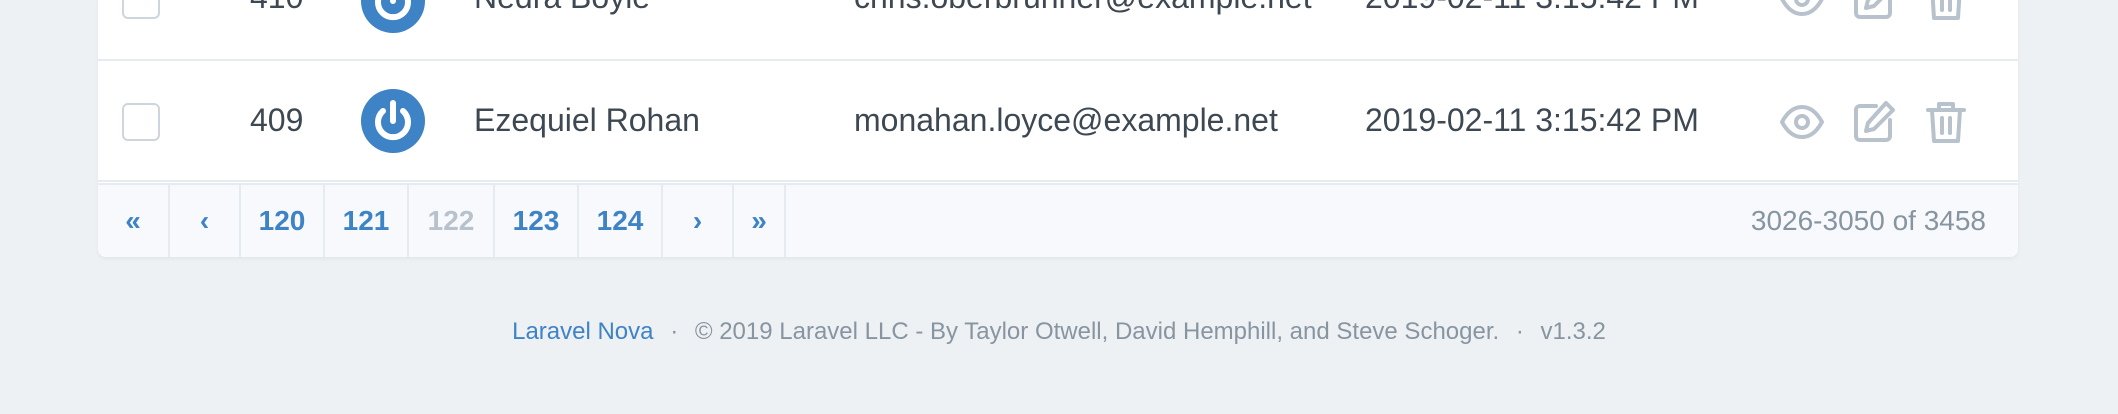  What do you see at coordinates (134, 221) in the screenshot?
I see `first-page-button: «` at bounding box center [134, 221].